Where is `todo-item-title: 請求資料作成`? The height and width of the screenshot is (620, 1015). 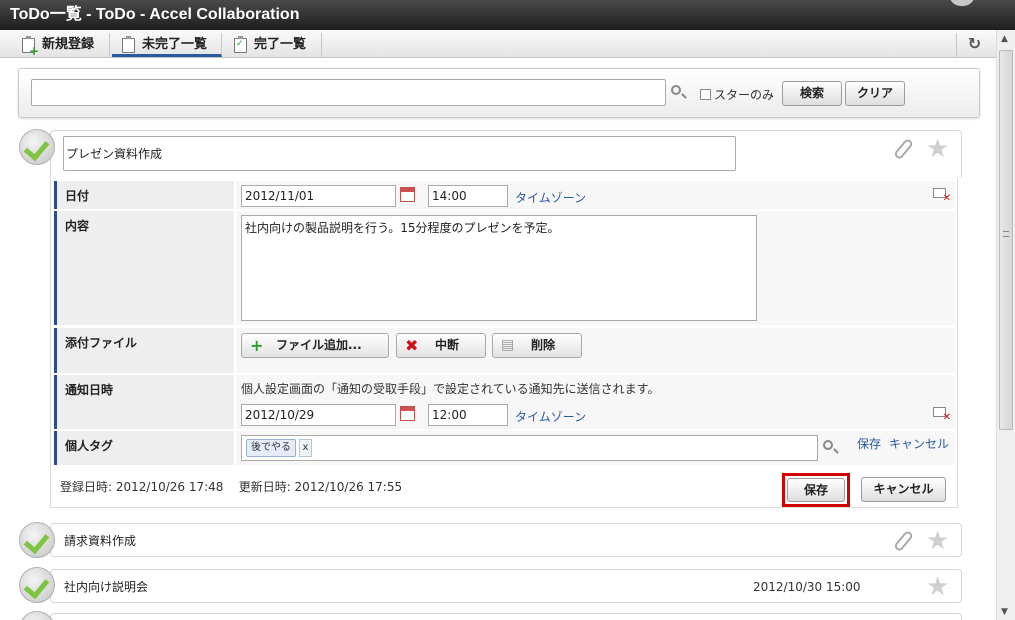
todo-item-title: 請求資料作成 is located at coordinates (100, 541).